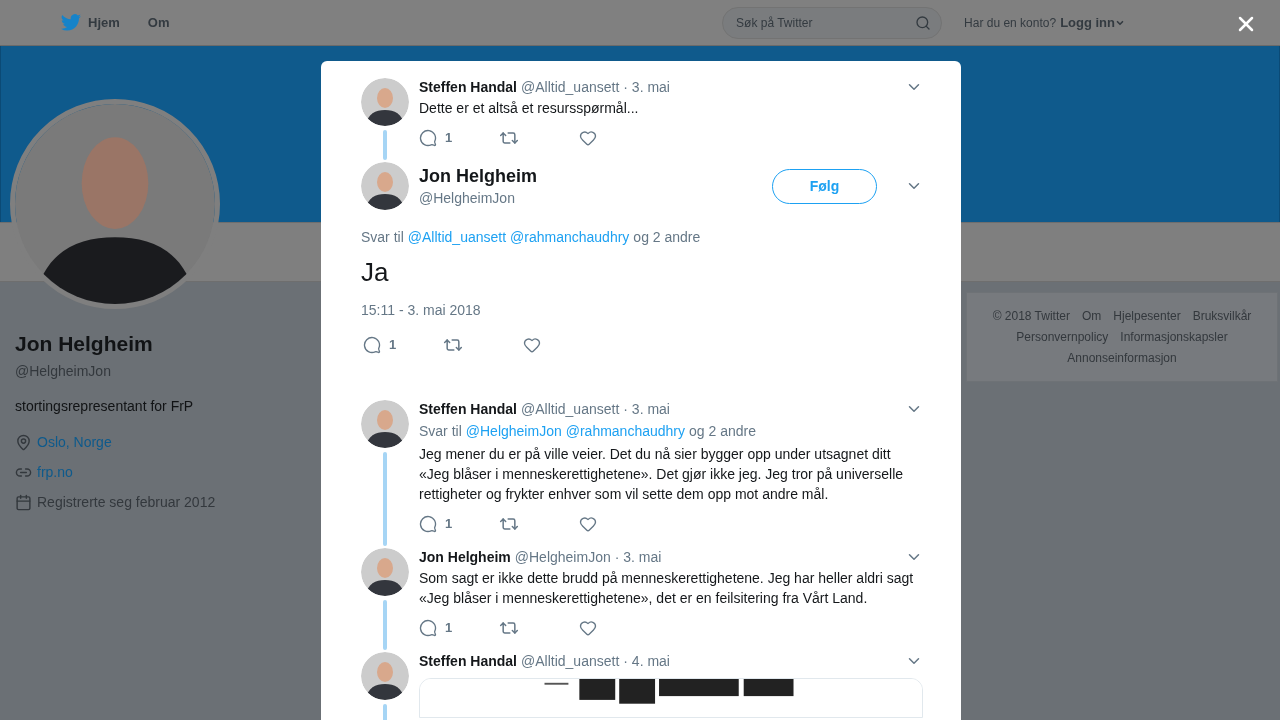 The height and width of the screenshot is (720, 1280). What do you see at coordinates (667, 588) in the screenshot?
I see `tweet-text: Som sagt er ikke dette brudd på menneskerettighetene. Jeg har heller aldri sagt «Jeg blåser i menneskerettighetene», det er en feilsitering fra Vårt Land.` at bounding box center [667, 588].